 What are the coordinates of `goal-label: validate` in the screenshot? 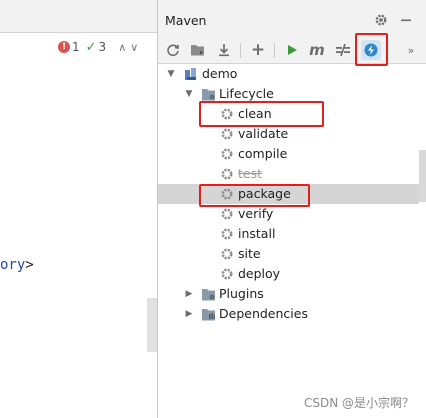 It's located at (263, 133).